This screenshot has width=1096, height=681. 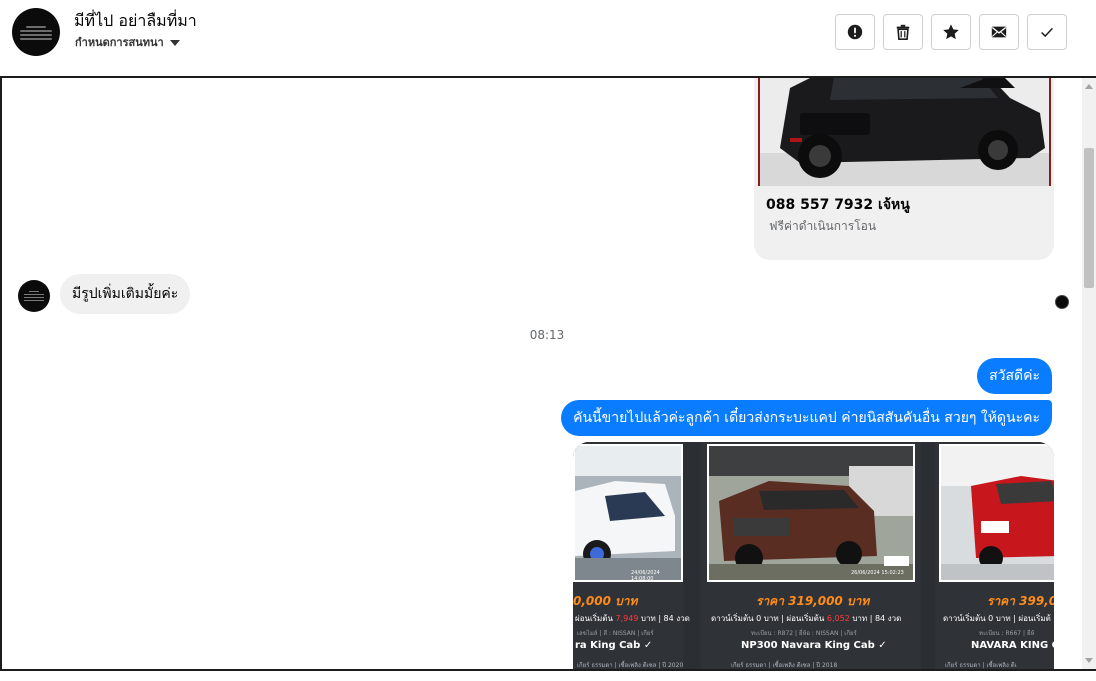 I want to click on done-button, so click(x=1047, y=32).